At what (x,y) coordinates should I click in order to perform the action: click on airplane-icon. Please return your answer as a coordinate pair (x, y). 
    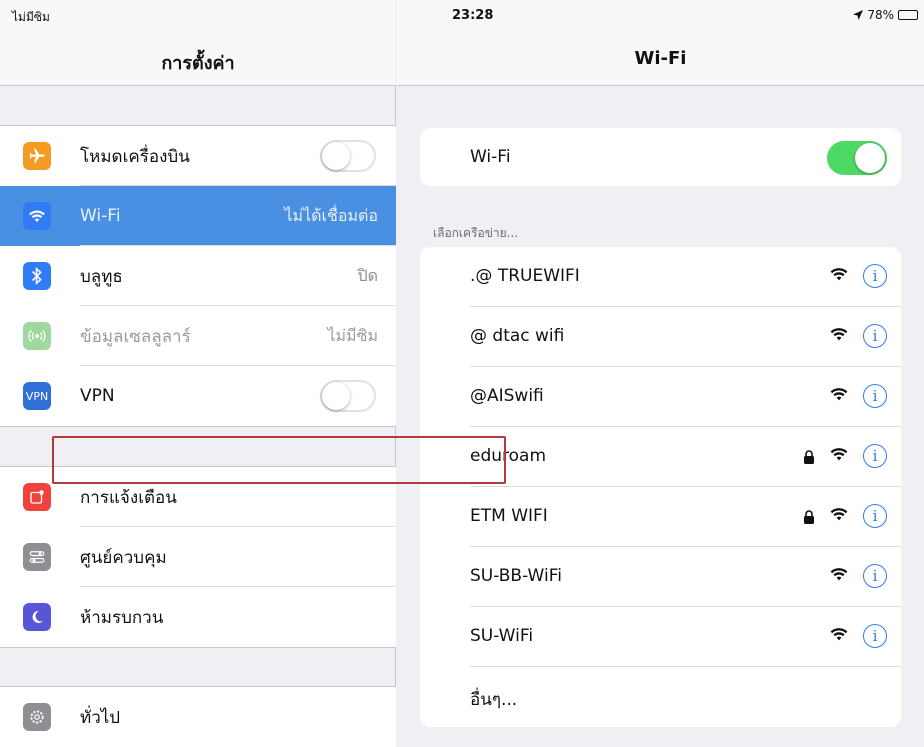
    Looking at the image, I should click on (37, 156).